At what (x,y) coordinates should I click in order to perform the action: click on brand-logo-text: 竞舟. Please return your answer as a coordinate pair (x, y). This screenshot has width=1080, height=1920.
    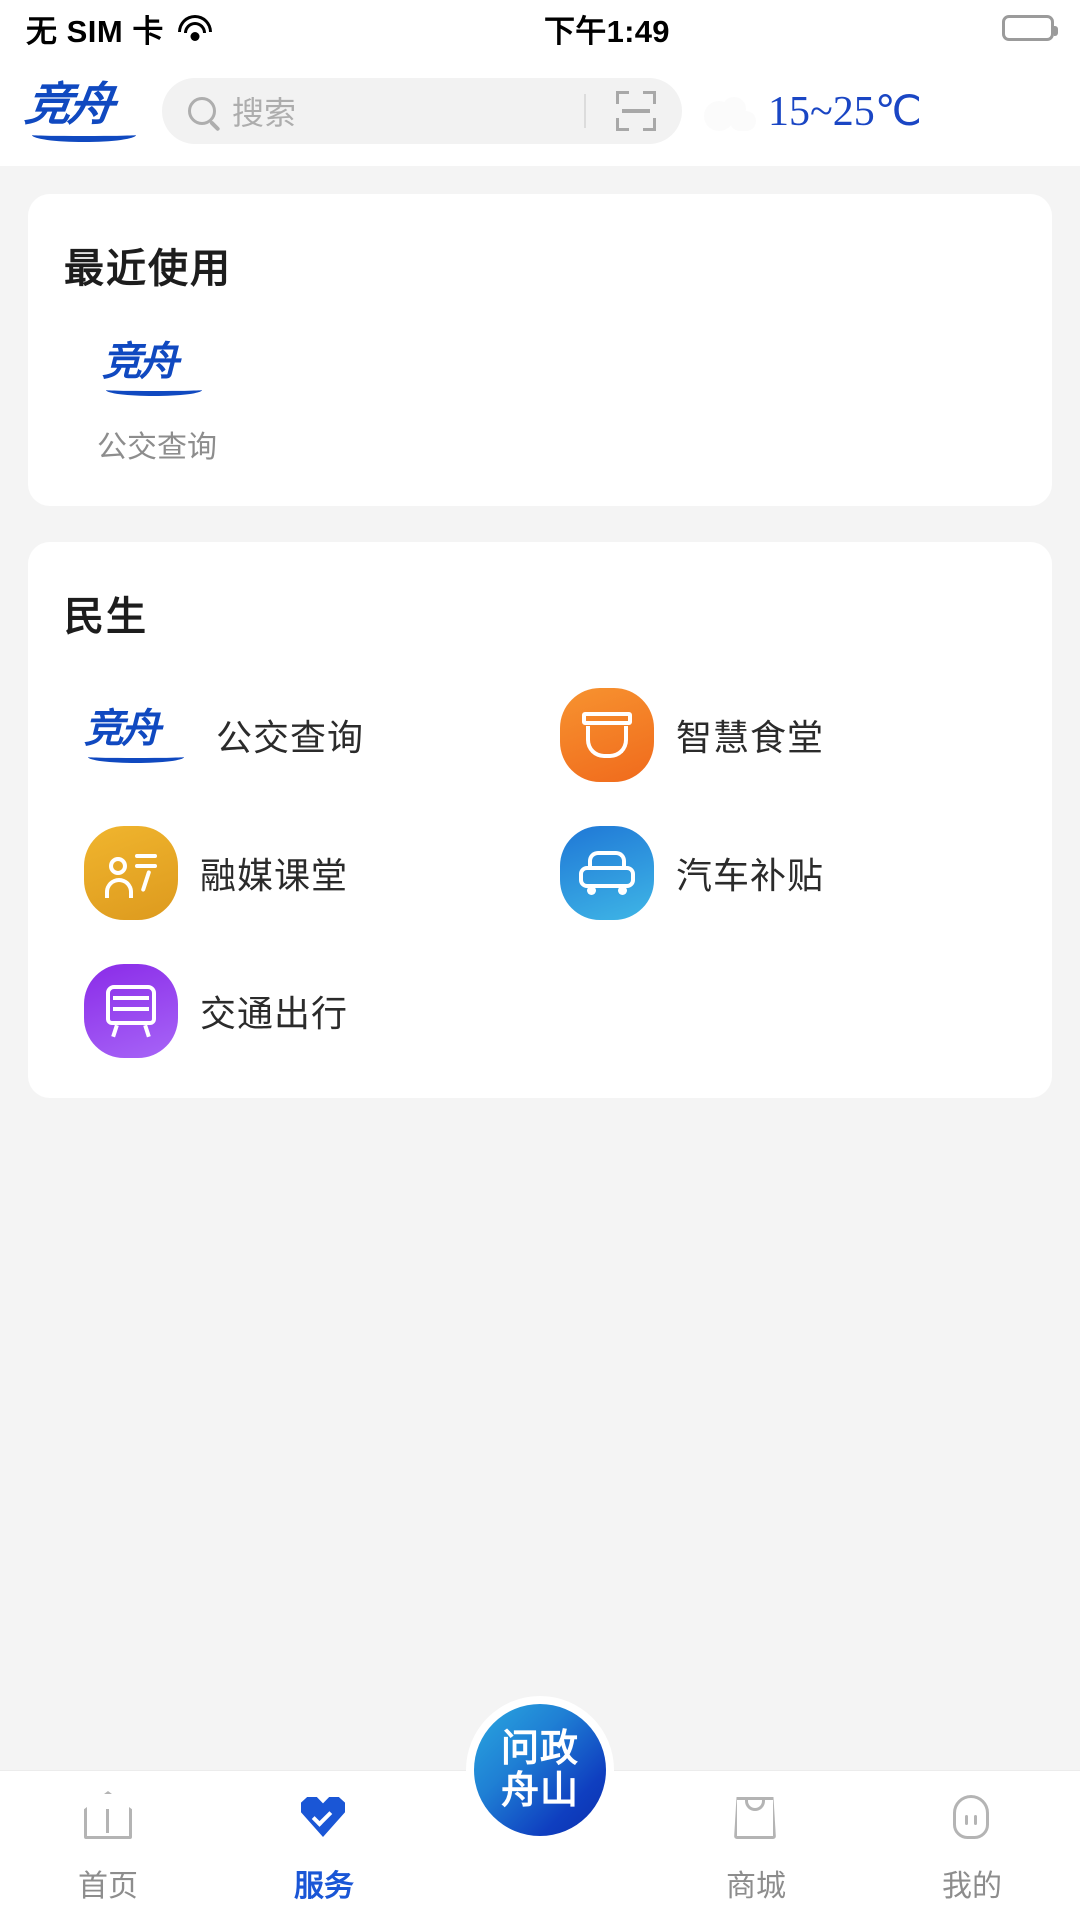
    Looking at the image, I should click on (69, 104).